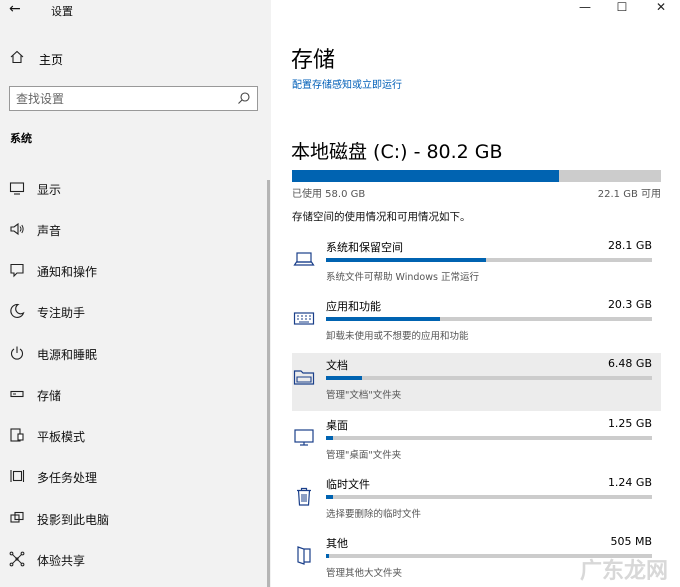 The image size is (680, 587). What do you see at coordinates (49, 396) in the screenshot?
I see `sidebar-item-label: 存储` at bounding box center [49, 396].